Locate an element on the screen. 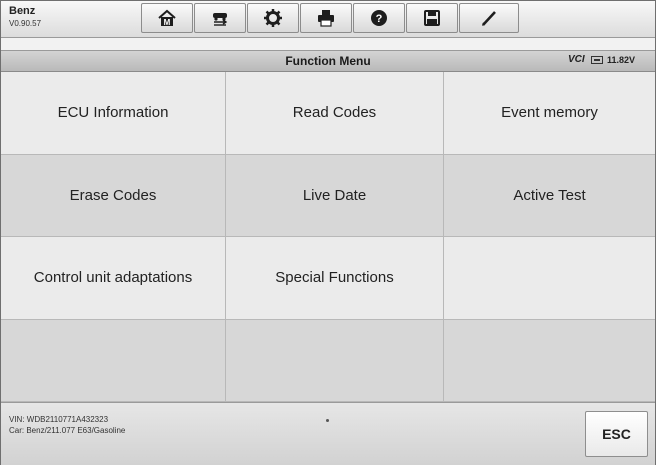 The image size is (656, 465). save-icon is located at coordinates (432, 18).